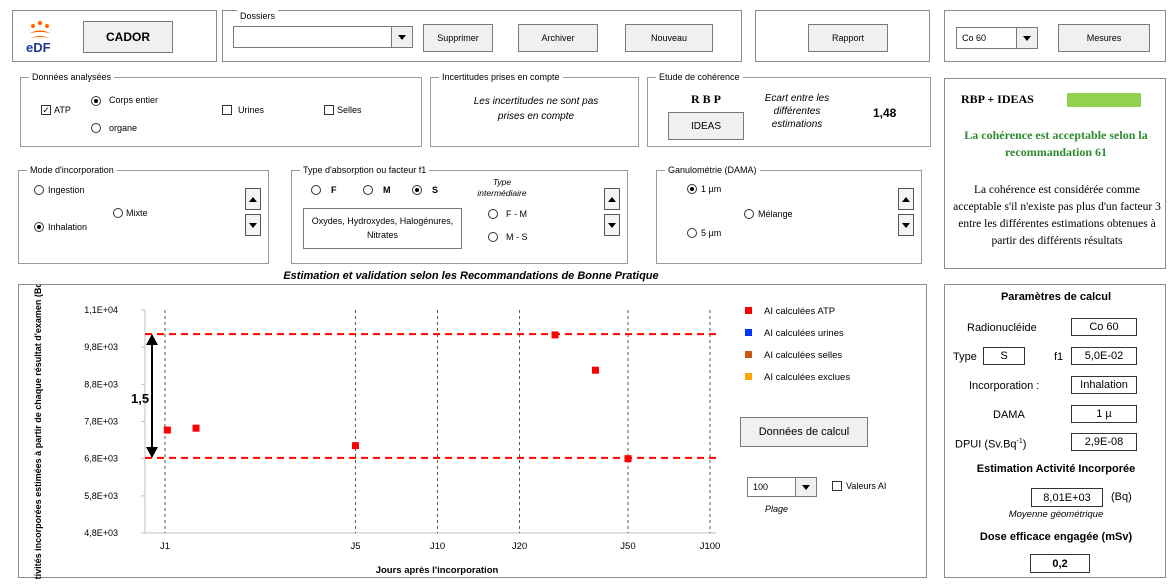 This screenshot has width=1174, height=584. Describe the element at coordinates (387, 190) in the screenshot. I see `m-label: M` at that location.